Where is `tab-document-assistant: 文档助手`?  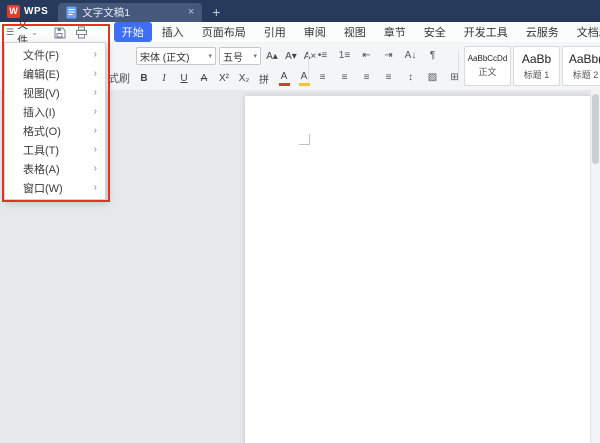
tab-document-assistant: 文档助手 is located at coordinates (584, 32).